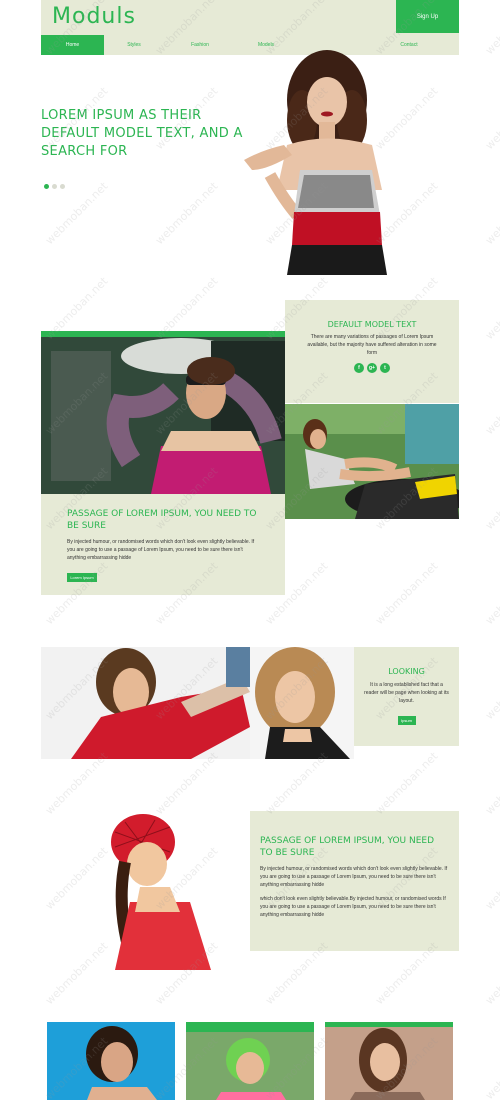  What do you see at coordinates (82, 577) in the screenshot?
I see `lorem-ipsum-button: Lorem Ipsum` at bounding box center [82, 577].